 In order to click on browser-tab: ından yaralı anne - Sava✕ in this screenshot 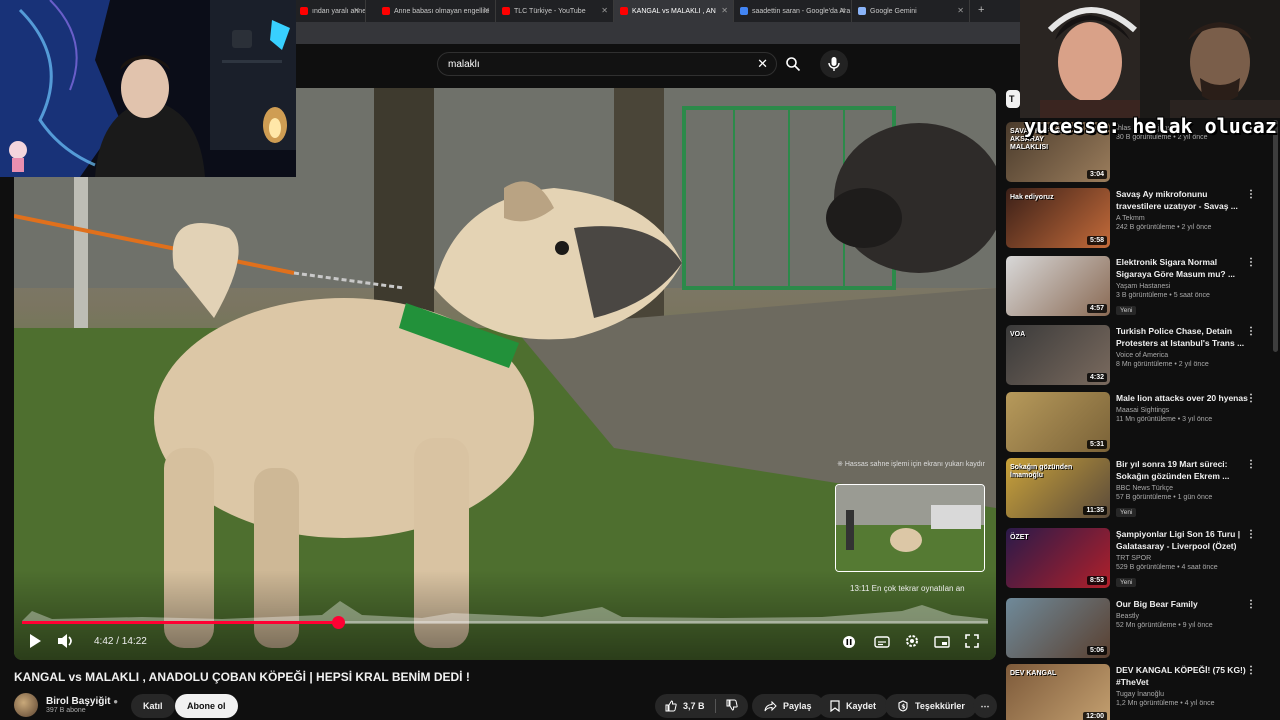, I will do `click(330, 11)`.